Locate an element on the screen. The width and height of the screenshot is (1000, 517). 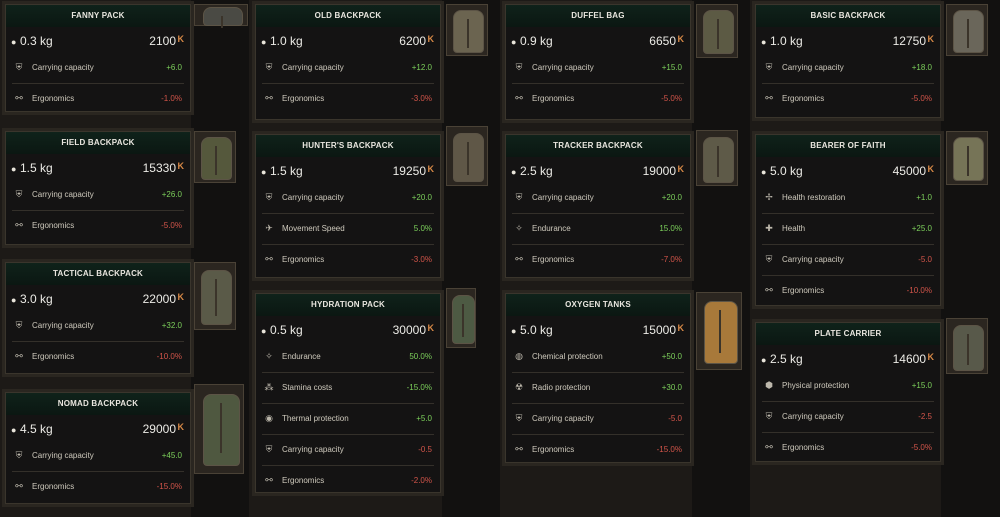
endurance-icon: ✧ is located at coordinates (519, 228).